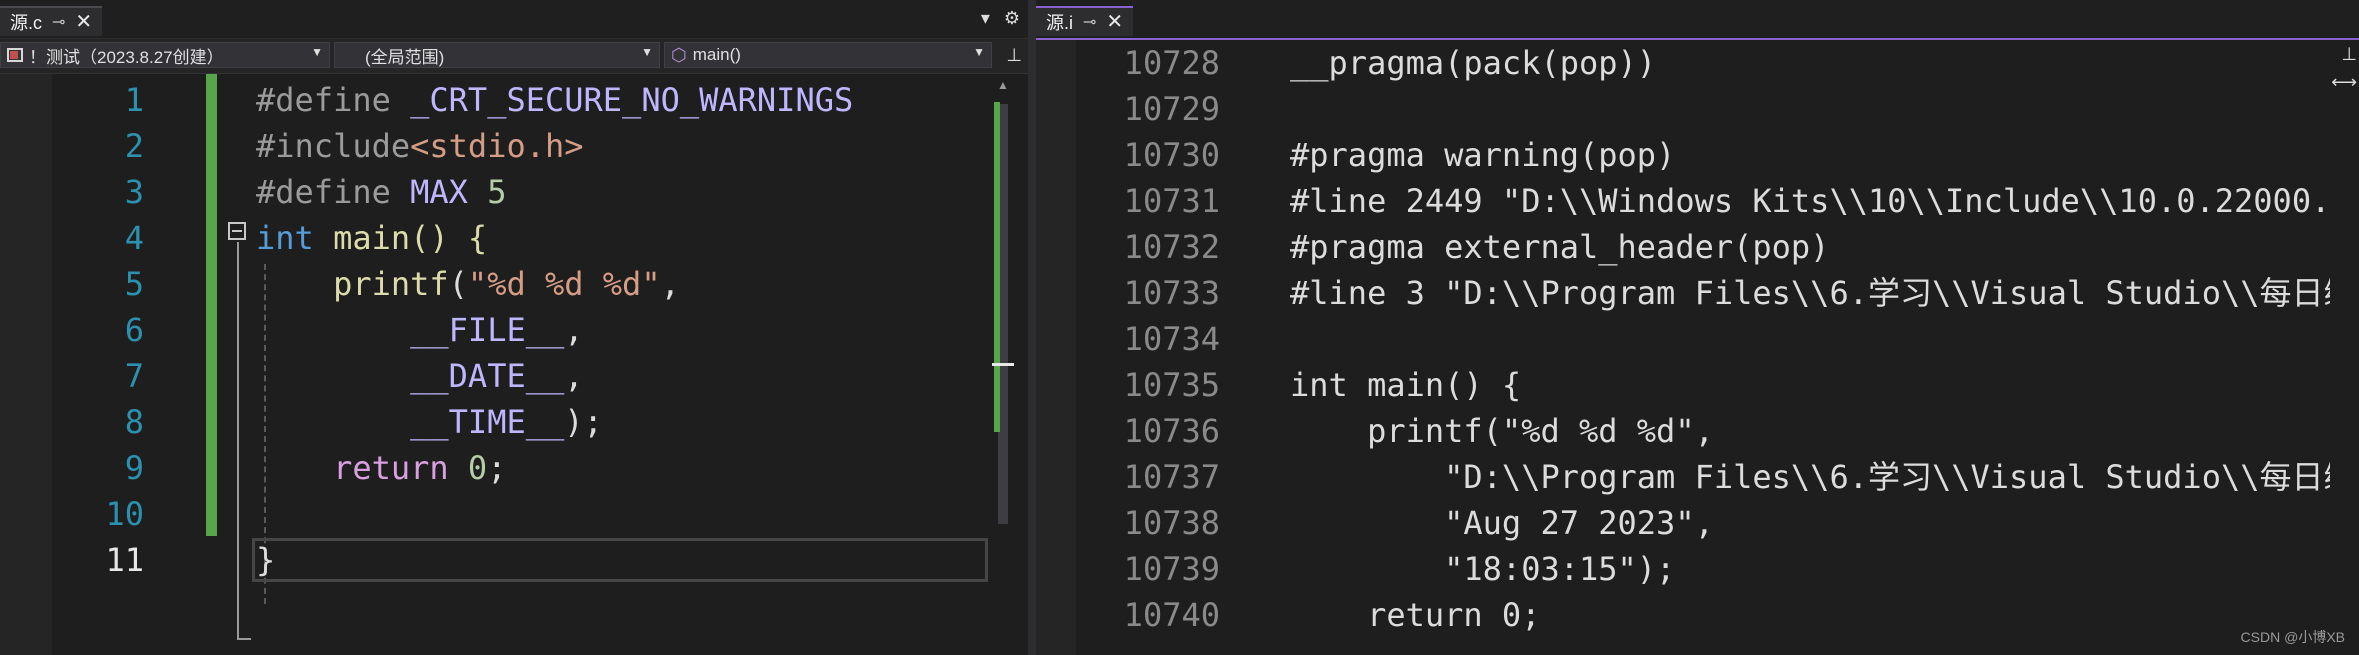 The width and height of the screenshot is (2359, 655). I want to click on line-number: 6, so click(134, 330).